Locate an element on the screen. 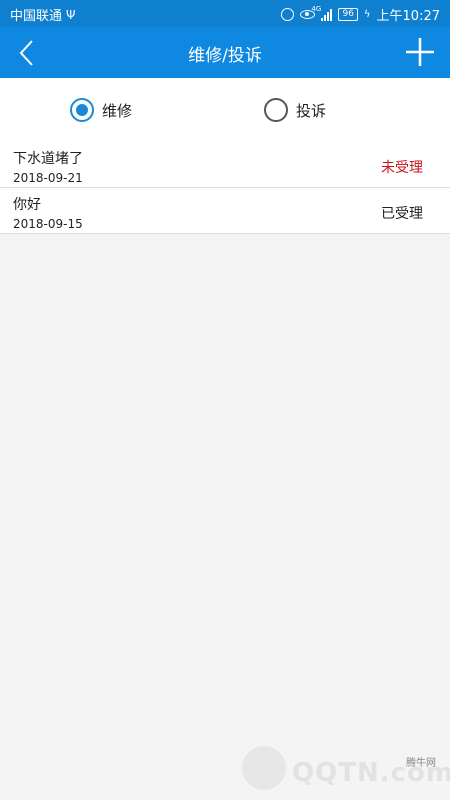 The image size is (450, 800). alarm-icon is located at coordinates (288, 14).